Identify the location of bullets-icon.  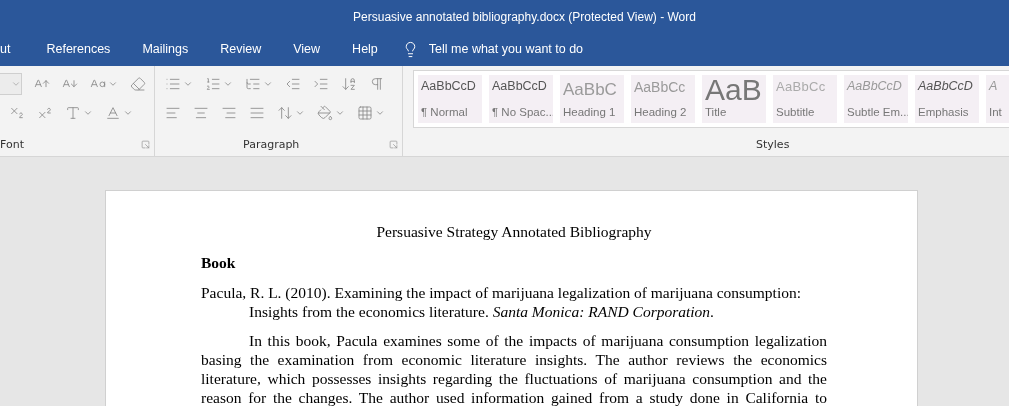
(173, 84).